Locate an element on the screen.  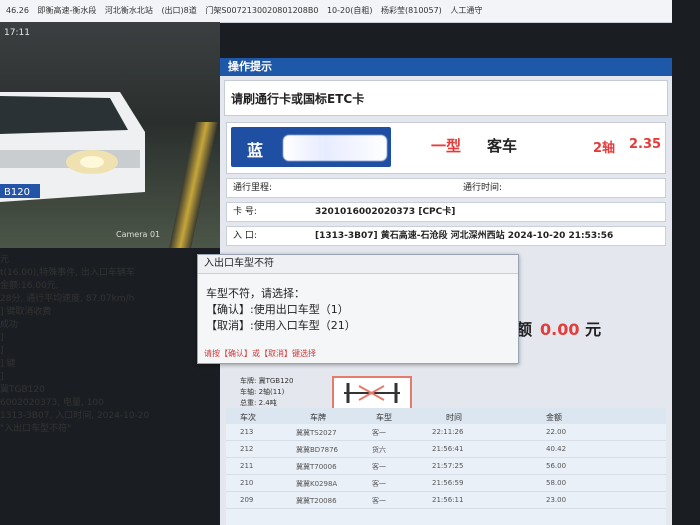
col-header: 金额 is located at coordinates (554, 417).